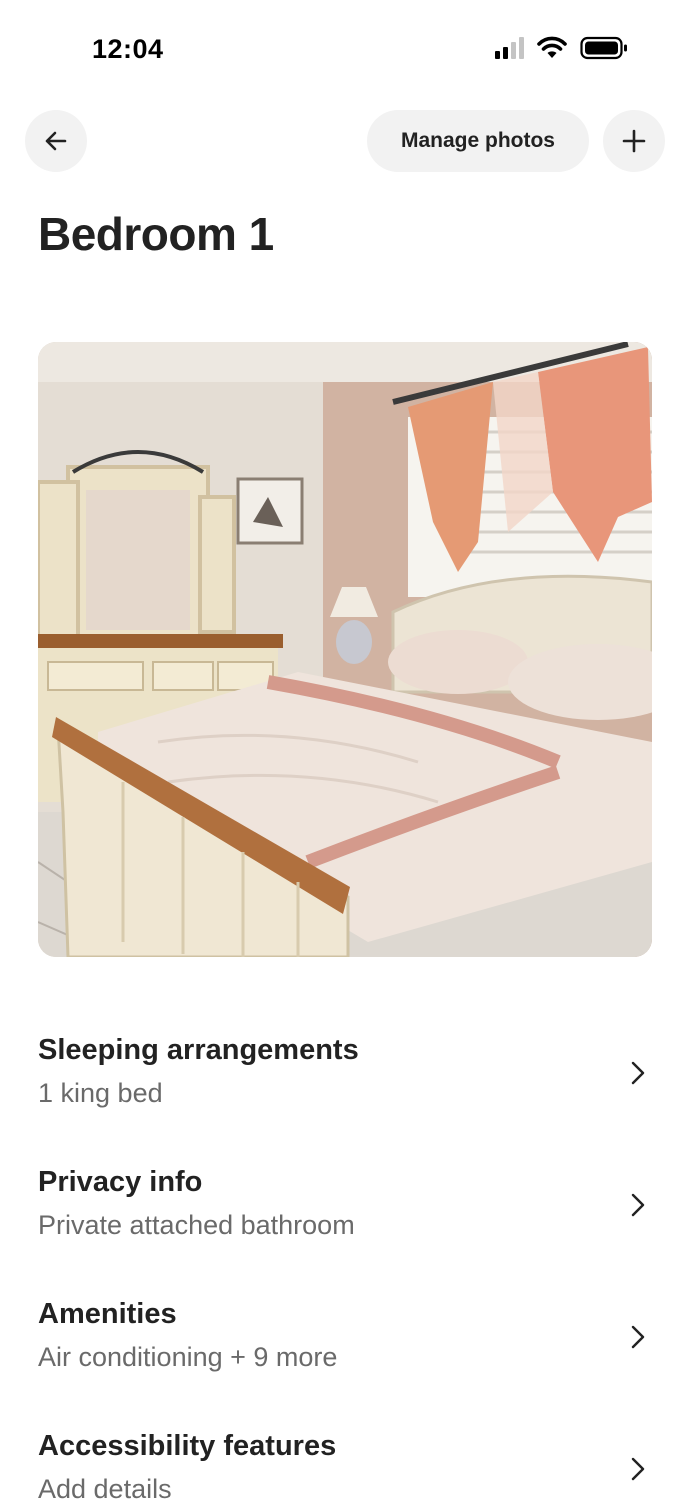  Describe the element at coordinates (128, 49) in the screenshot. I see `status-time: 12:04` at that location.